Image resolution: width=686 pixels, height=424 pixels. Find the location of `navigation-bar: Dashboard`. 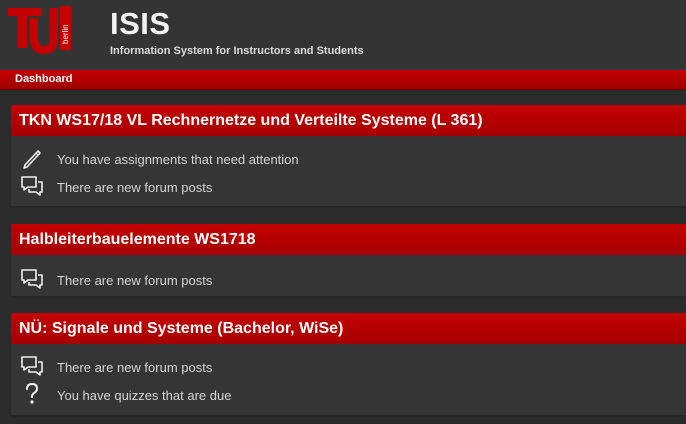

navigation-bar: Dashboard is located at coordinates (343, 80).